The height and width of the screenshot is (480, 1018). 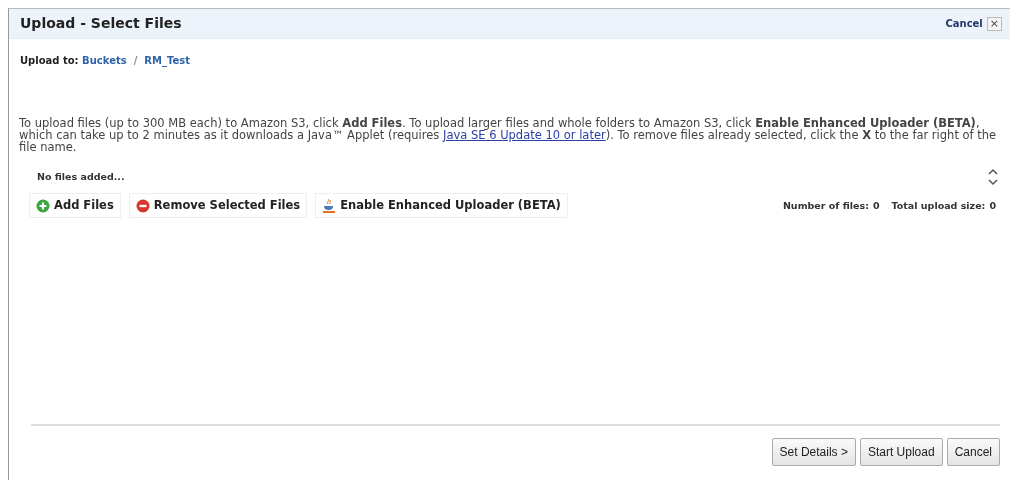 What do you see at coordinates (441, 206) in the screenshot?
I see `enhanced-uploader-button: Enable Enhanced Uploader (BETA)` at bounding box center [441, 206].